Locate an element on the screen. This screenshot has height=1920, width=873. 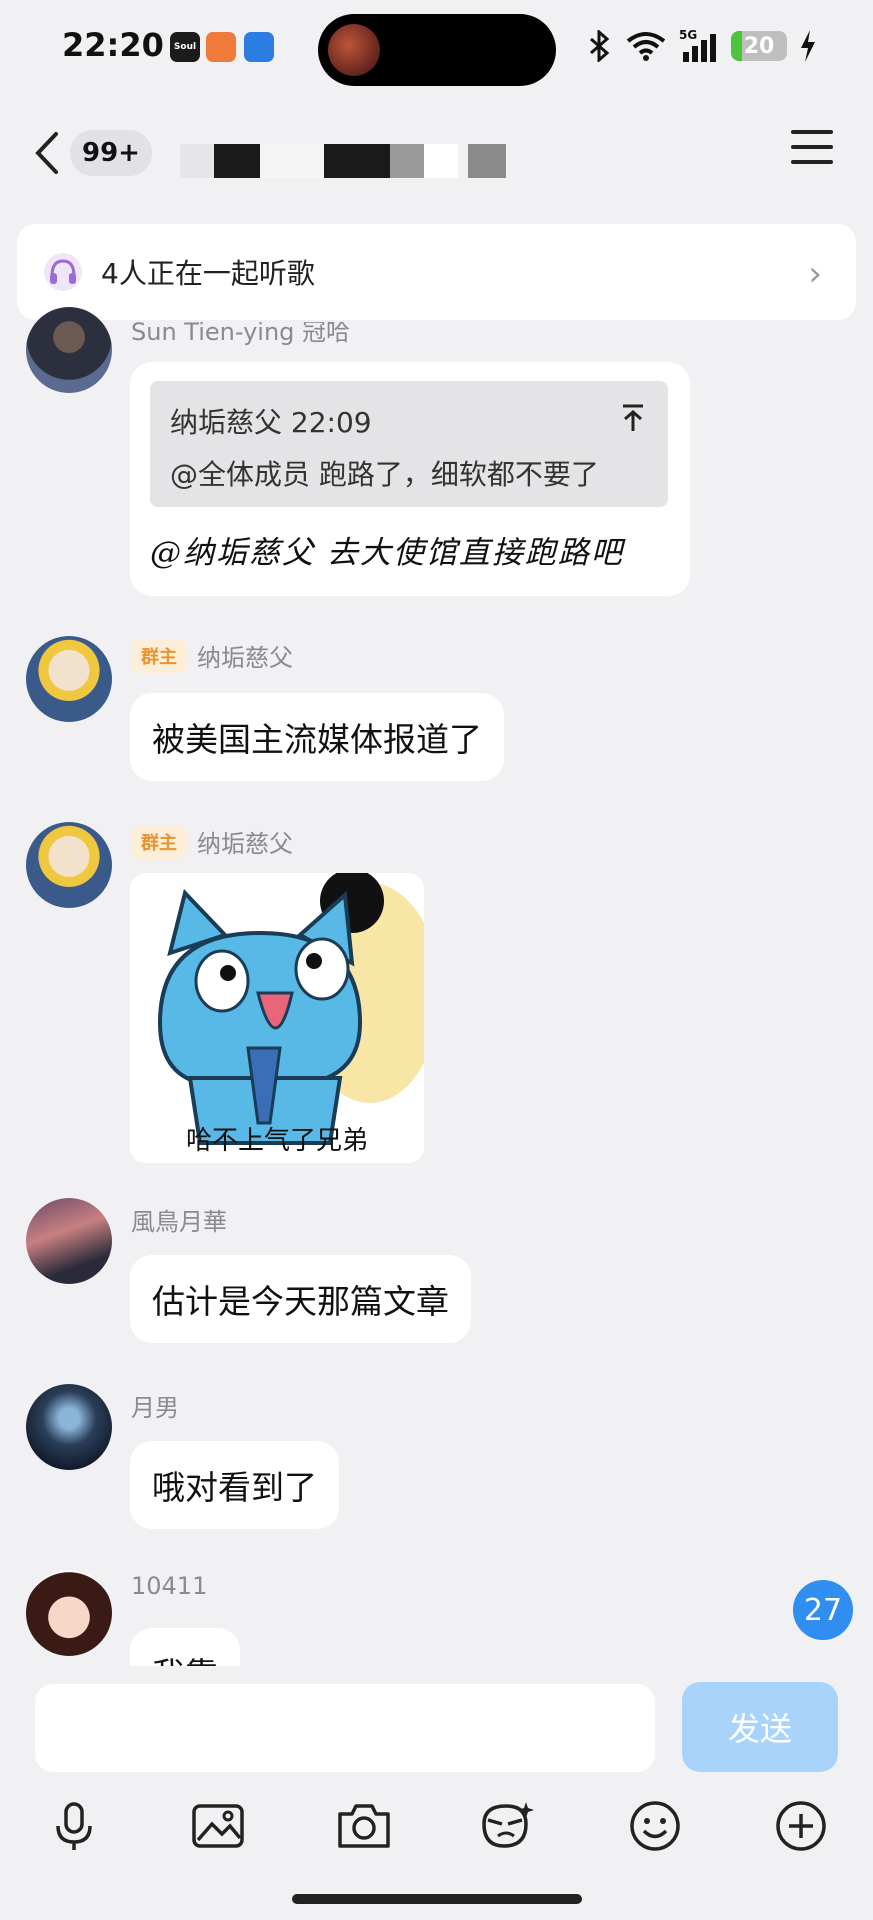
dynamic-island is located at coordinates (437, 50).